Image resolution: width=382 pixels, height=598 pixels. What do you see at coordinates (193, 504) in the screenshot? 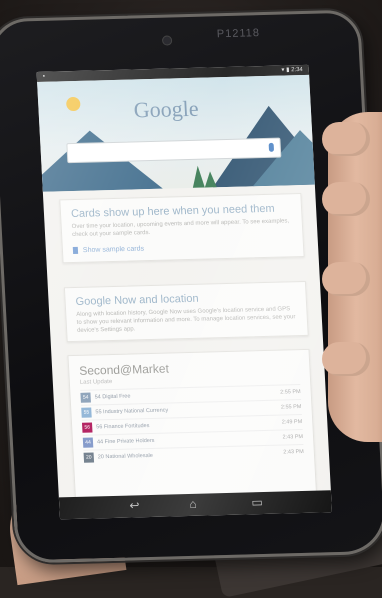
I see `home-icon: ⌂` at bounding box center [193, 504].